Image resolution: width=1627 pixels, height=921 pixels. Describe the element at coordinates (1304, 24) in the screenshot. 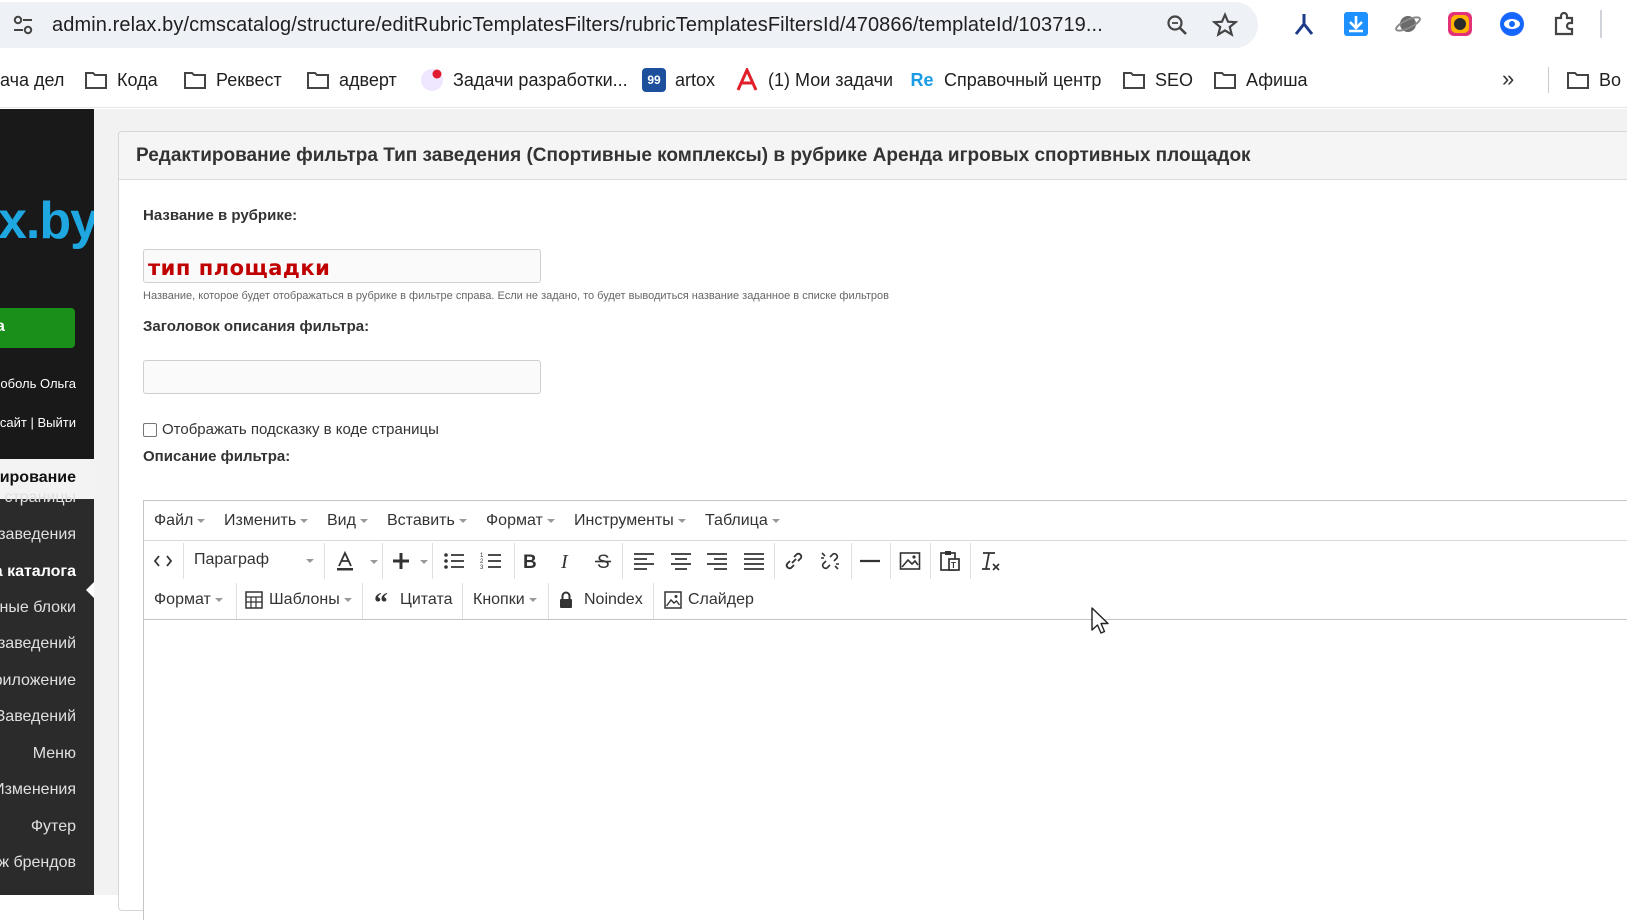

I see `extension-branch-icon` at that location.